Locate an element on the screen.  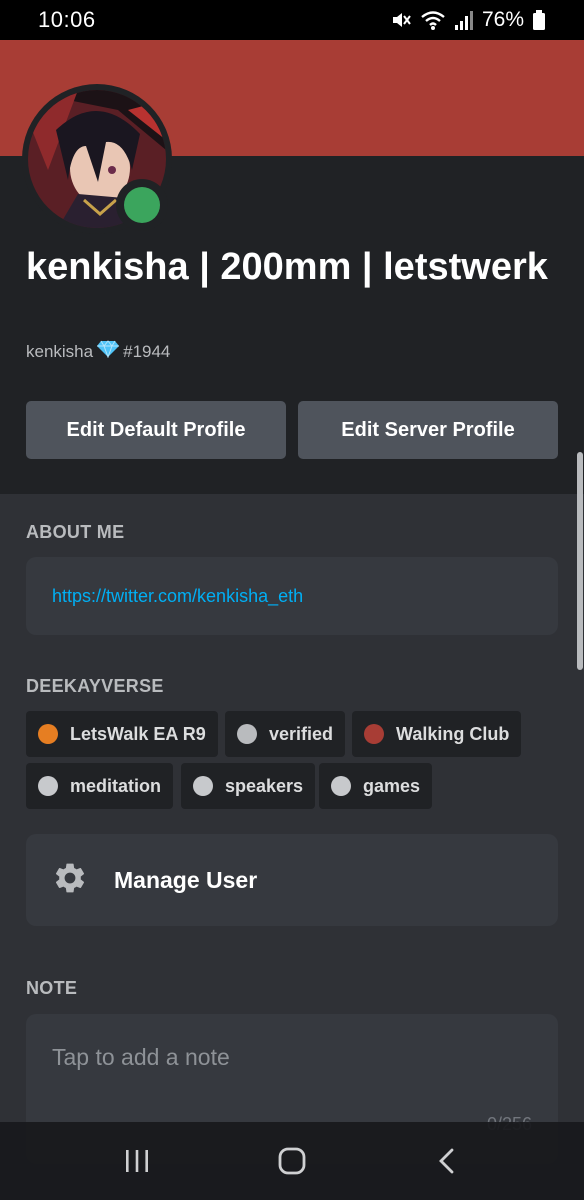
system-nav-bar is located at coordinates (292, 1161).